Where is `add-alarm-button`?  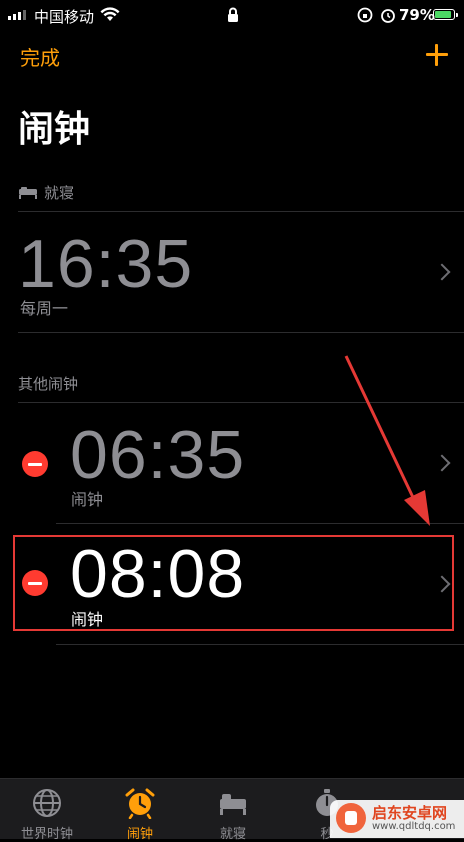
add-alarm-button is located at coordinates (437, 55).